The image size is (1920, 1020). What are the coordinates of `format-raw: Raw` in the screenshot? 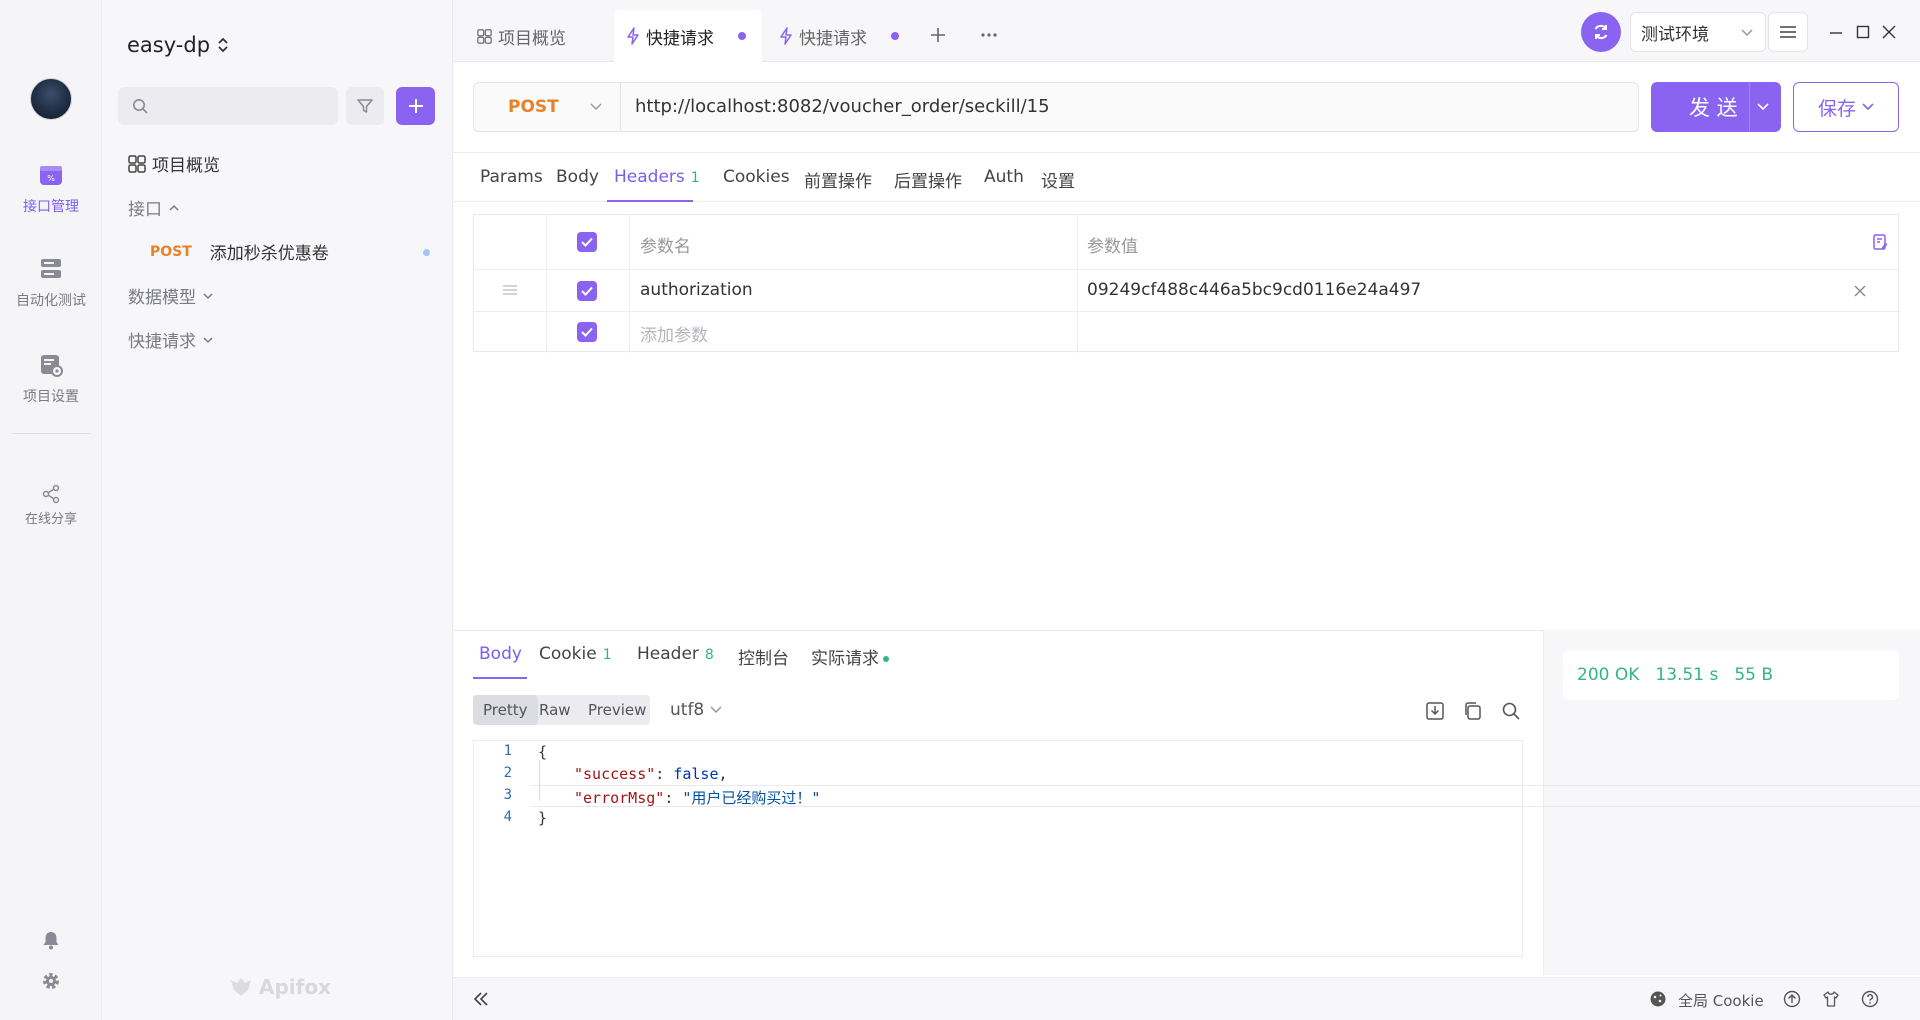 It's located at (555, 710).